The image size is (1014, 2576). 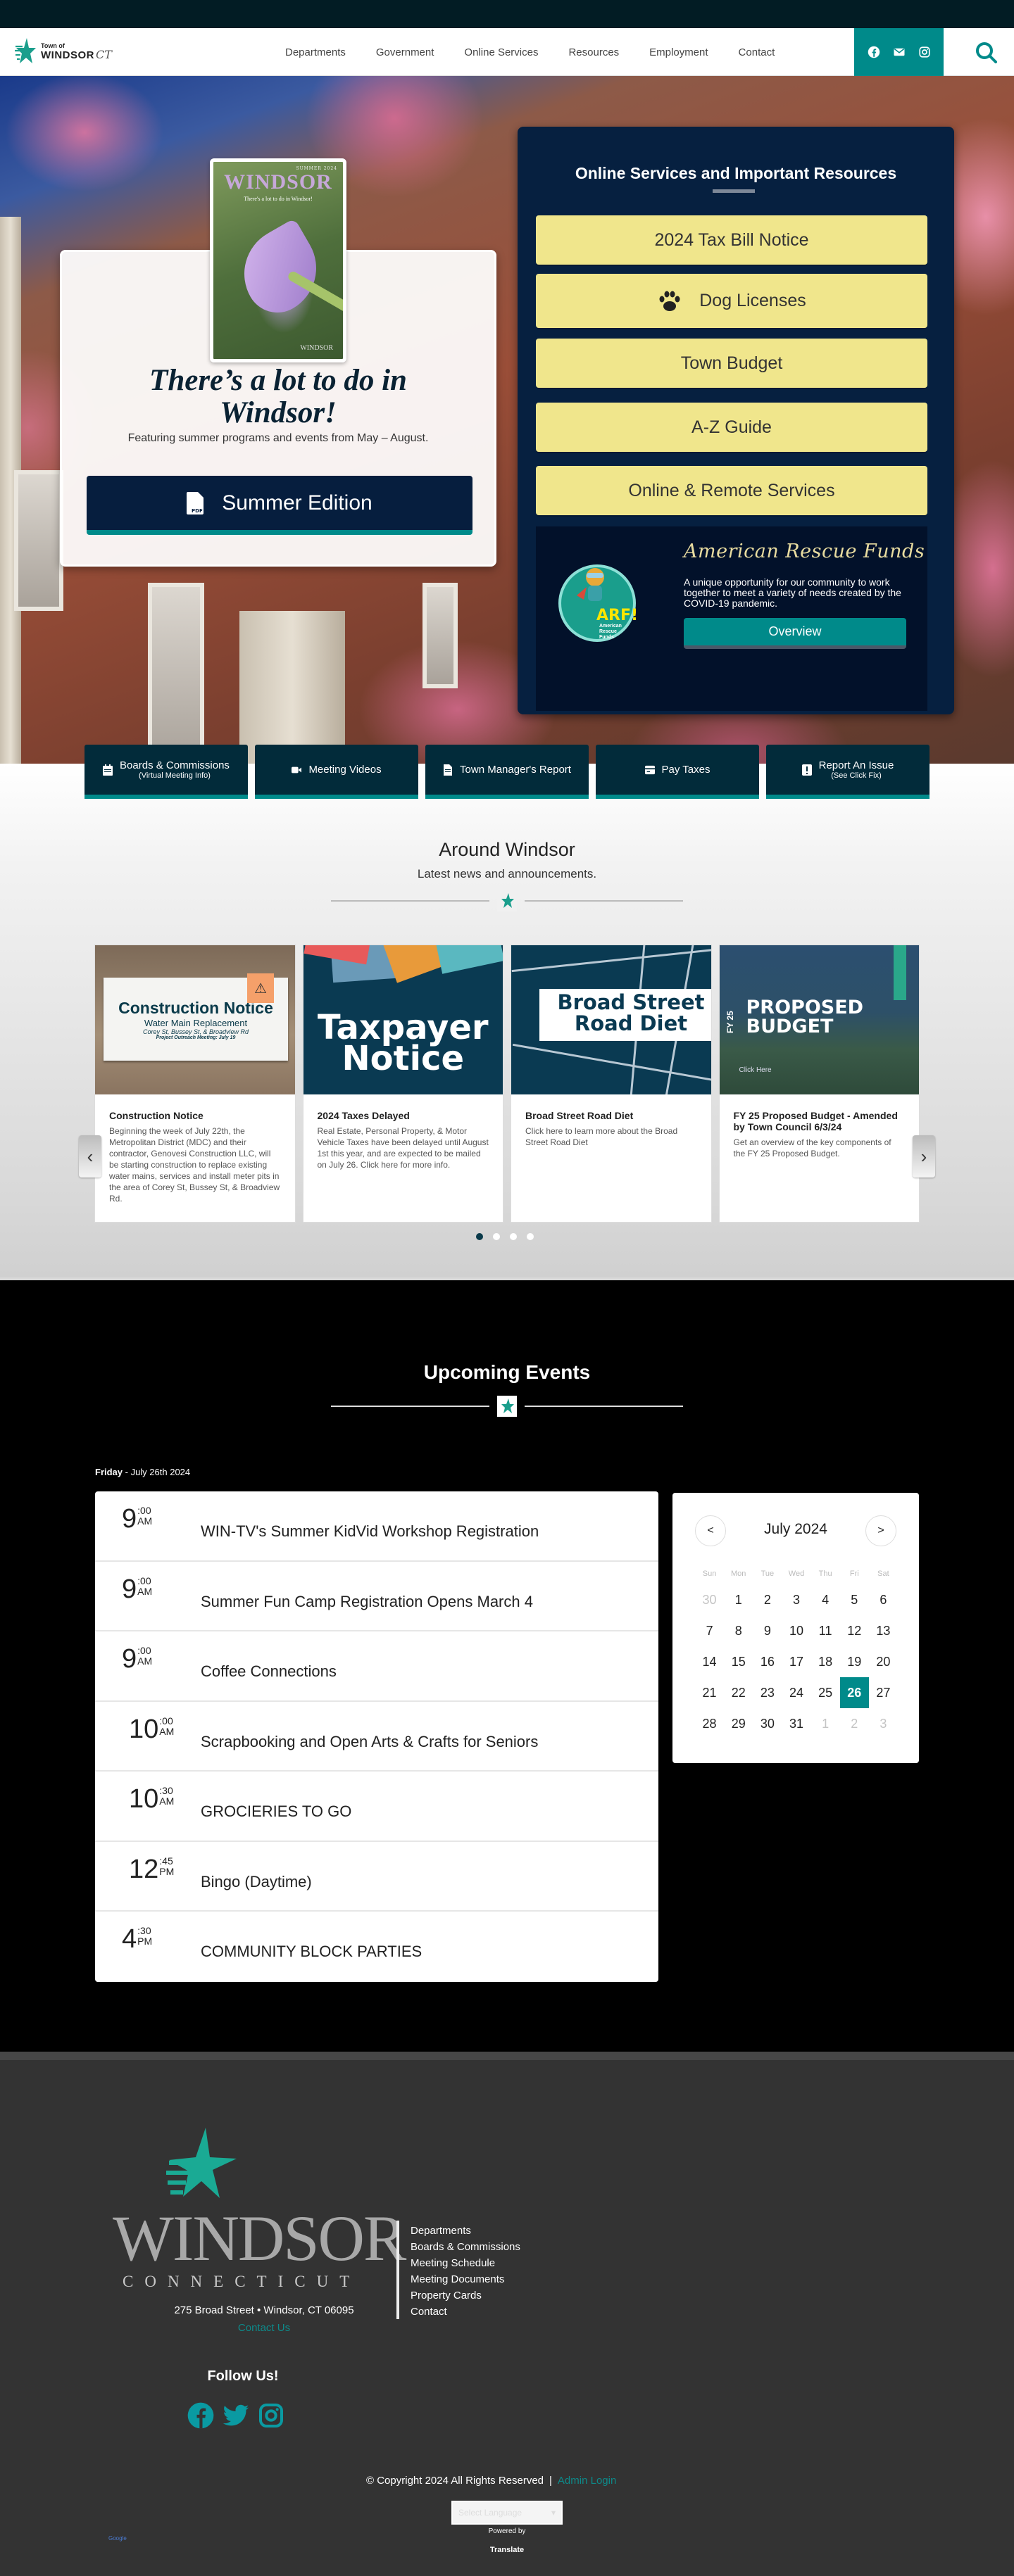 I want to click on quick-link-sub: (See Click Fix), so click(x=856, y=775).